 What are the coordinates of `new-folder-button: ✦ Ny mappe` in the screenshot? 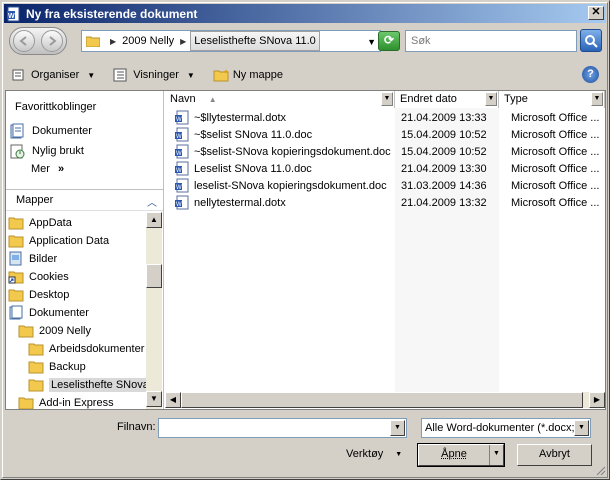 It's located at (248, 75).